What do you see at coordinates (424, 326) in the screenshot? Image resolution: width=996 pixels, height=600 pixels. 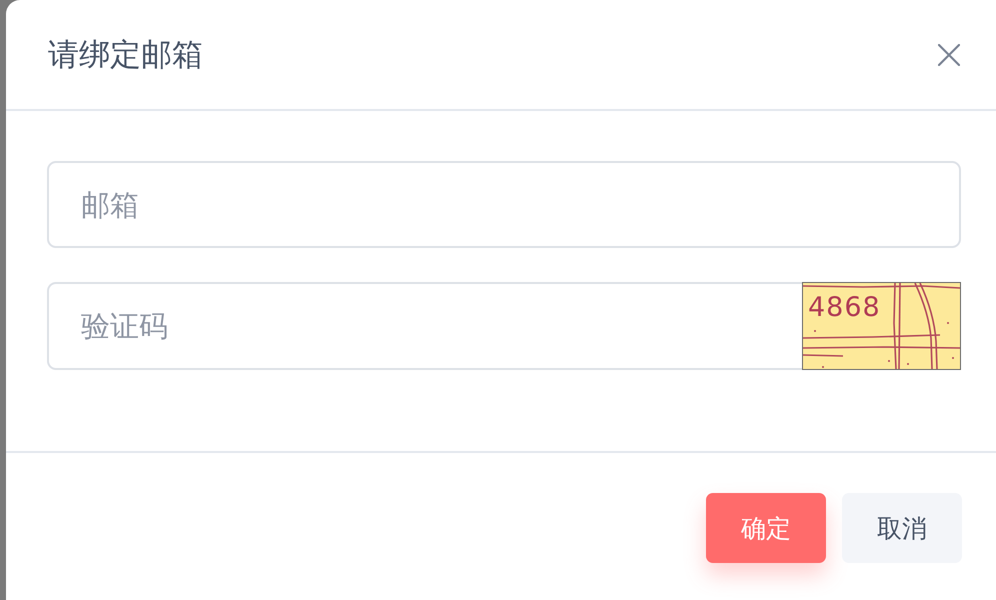 I see `captcha-field: 验证码` at bounding box center [424, 326].